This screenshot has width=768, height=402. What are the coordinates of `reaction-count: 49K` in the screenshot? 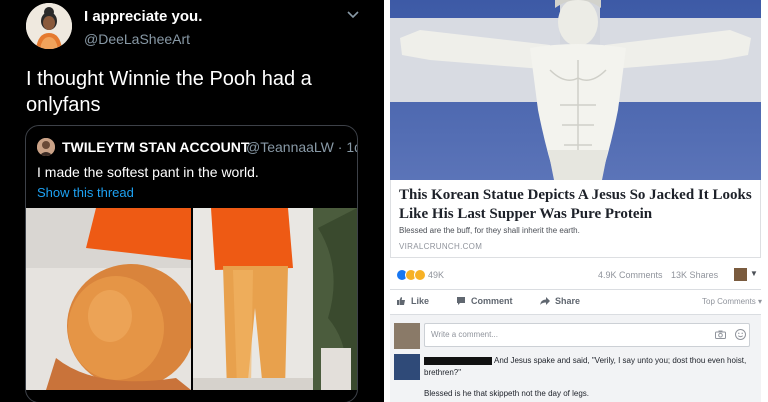 It's located at (436, 275).